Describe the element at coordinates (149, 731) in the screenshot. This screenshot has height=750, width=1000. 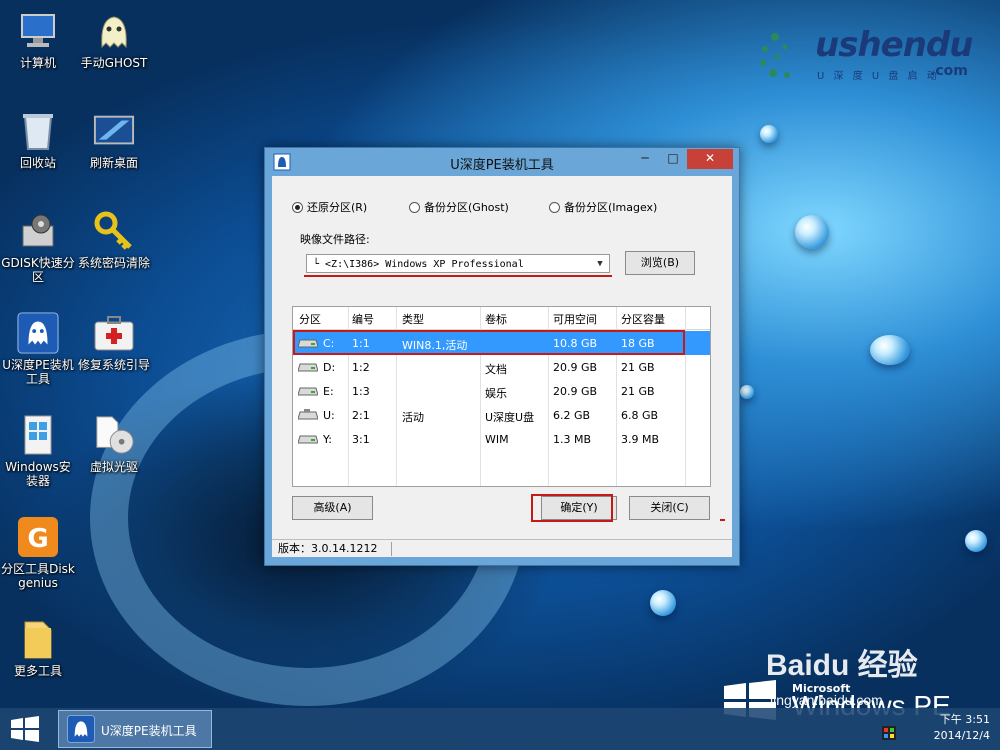
I see `taskbar-item-label: U深度PE装机工具` at that location.